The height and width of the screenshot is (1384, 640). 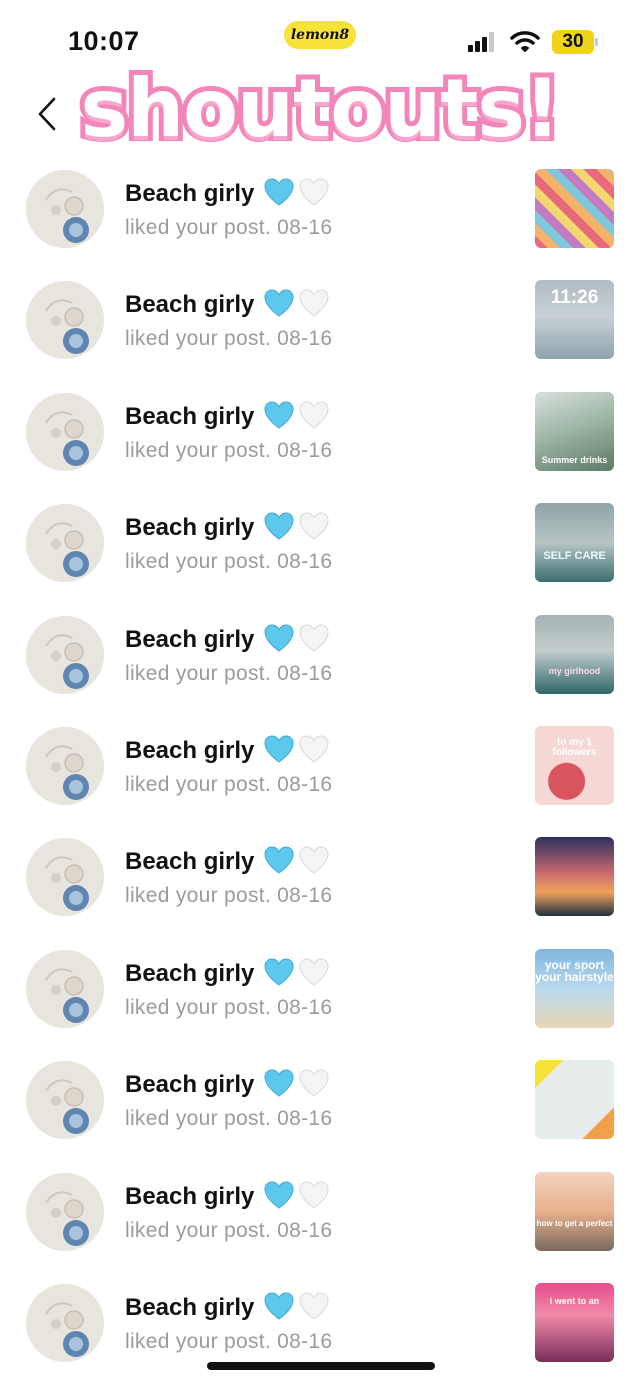 What do you see at coordinates (574, 988) in the screenshot?
I see `post-thumbnail: your sport your hairstyle` at bounding box center [574, 988].